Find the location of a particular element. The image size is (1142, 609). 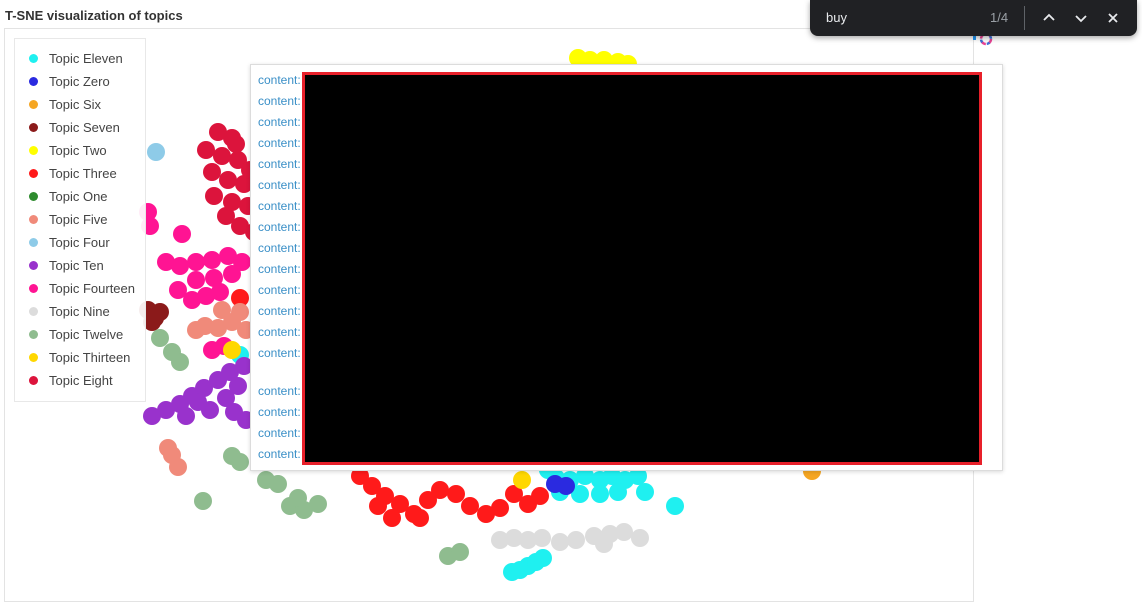

chevron-up-icon is located at coordinates (1049, 17).